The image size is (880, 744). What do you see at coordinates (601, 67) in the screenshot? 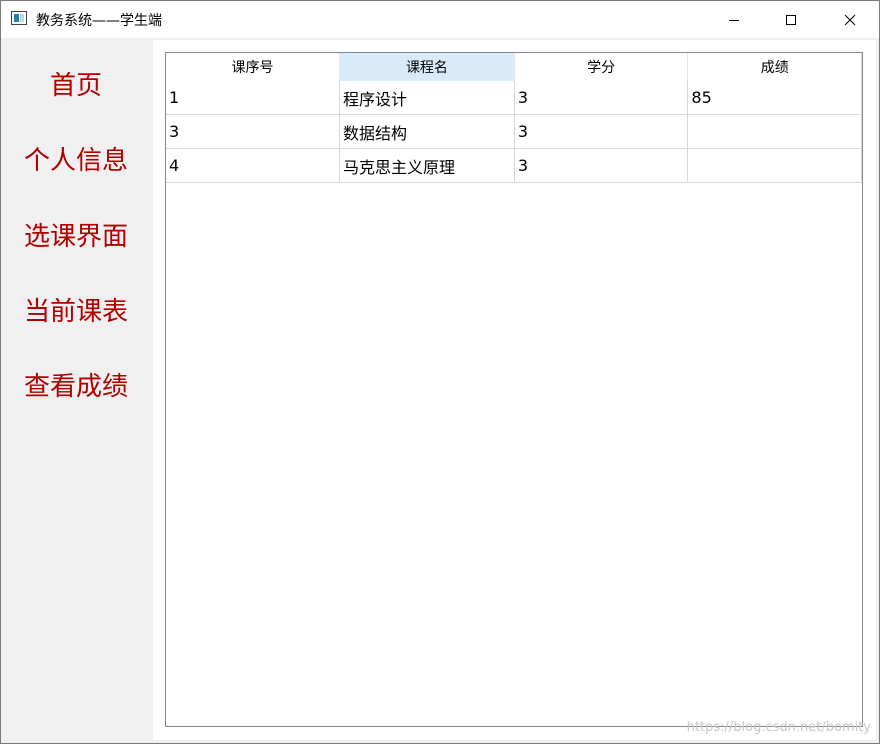
I see `header-credits: 学分` at bounding box center [601, 67].